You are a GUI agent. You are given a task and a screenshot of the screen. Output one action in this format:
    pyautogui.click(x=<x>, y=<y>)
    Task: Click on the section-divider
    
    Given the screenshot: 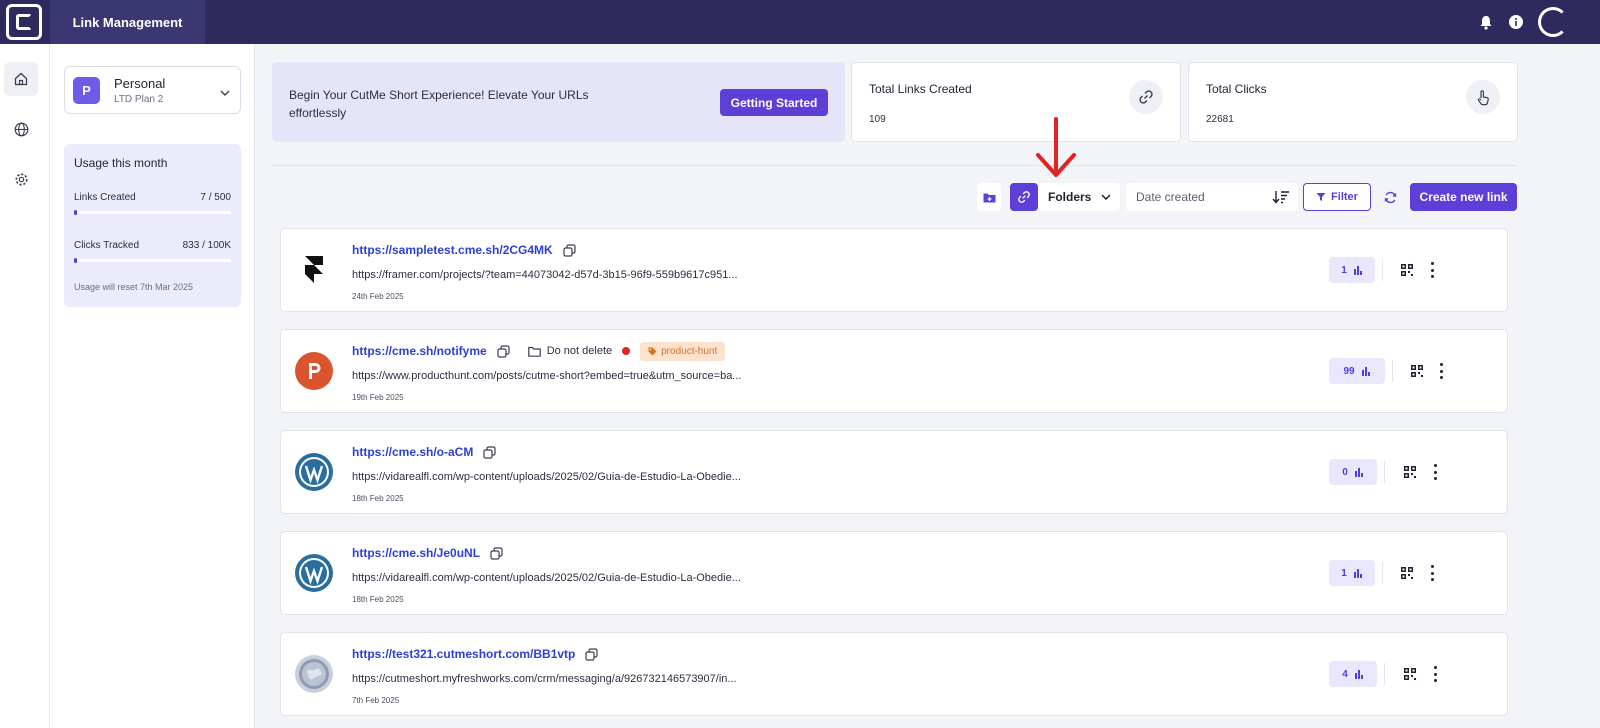 What is the action you would take?
    pyautogui.click(x=894, y=165)
    